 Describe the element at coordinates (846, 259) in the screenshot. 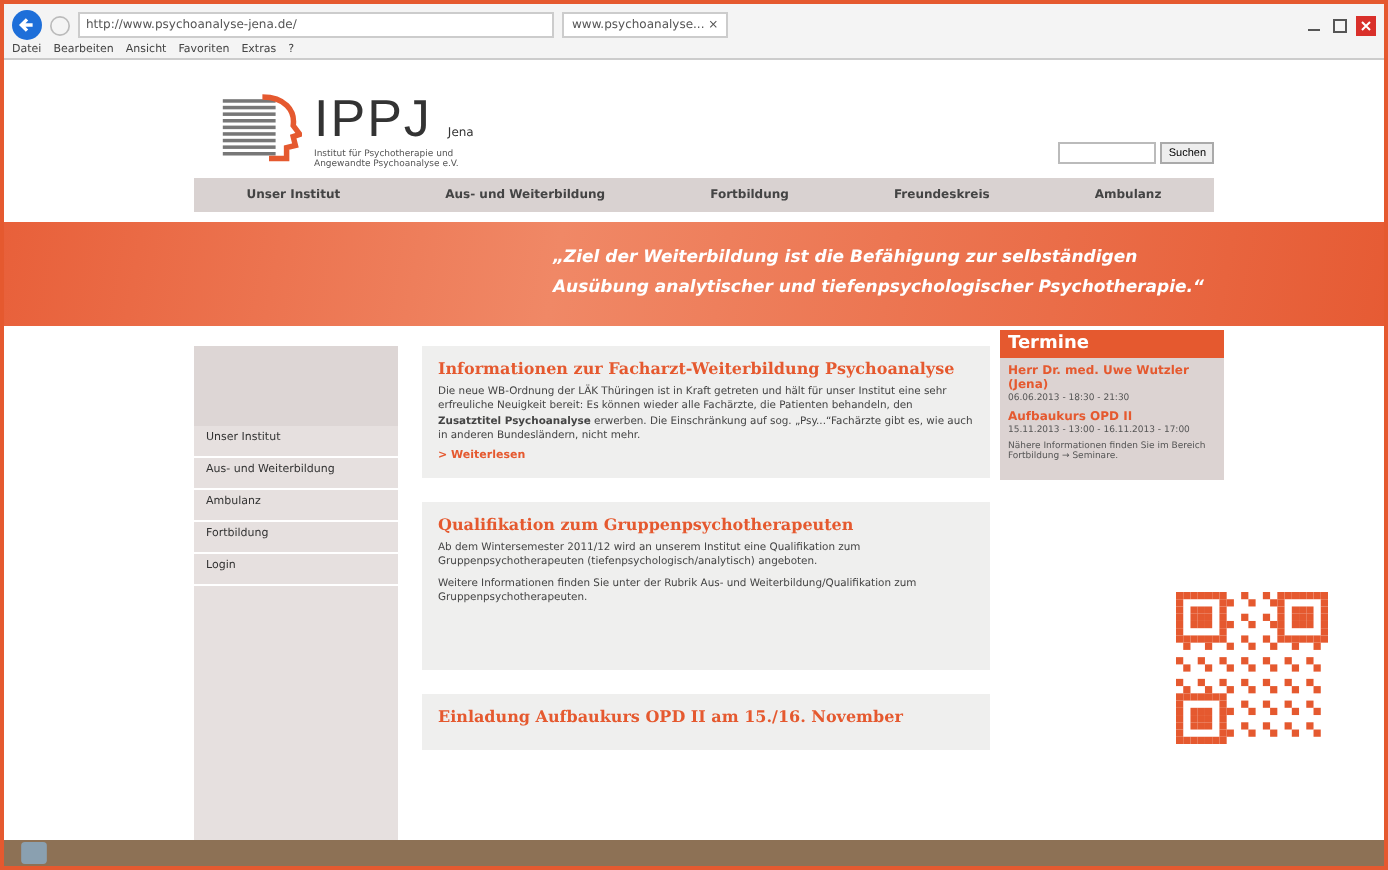

I see `banner-quote: „Ziel der Weiterbildung ist die Befähigung zur selbständigen` at that location.